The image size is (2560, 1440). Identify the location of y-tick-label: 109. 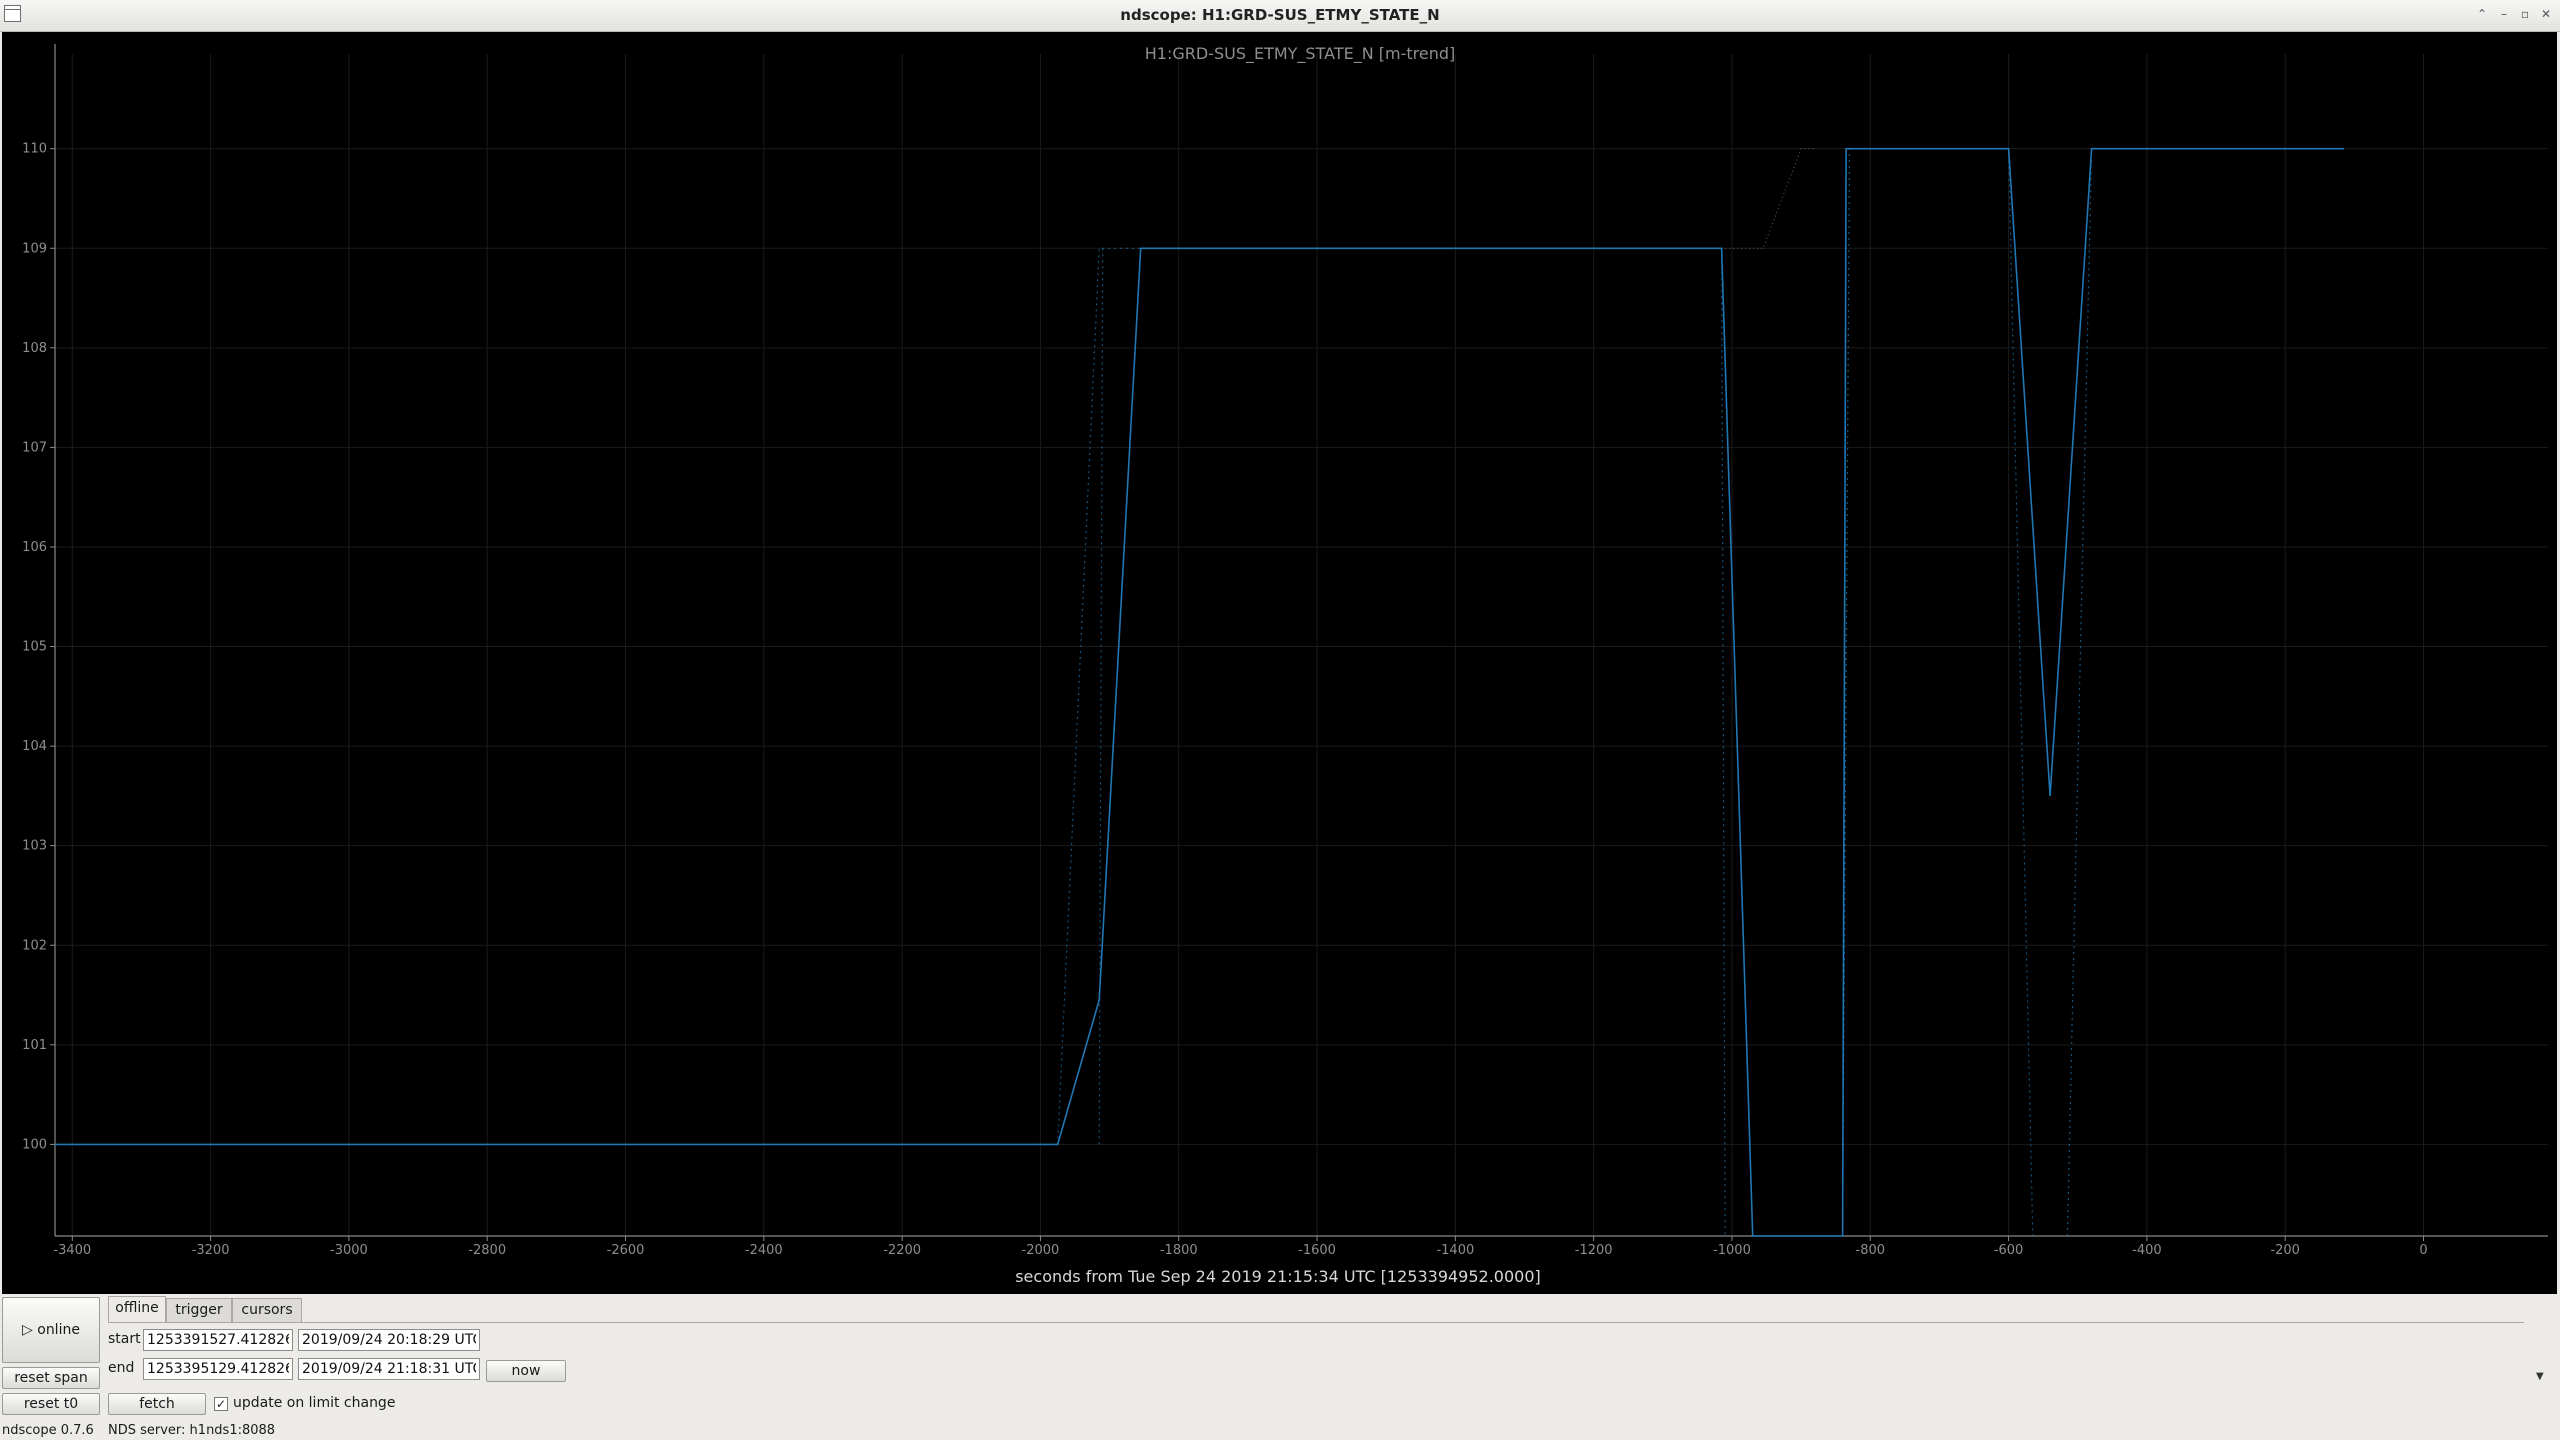
(34, 248).